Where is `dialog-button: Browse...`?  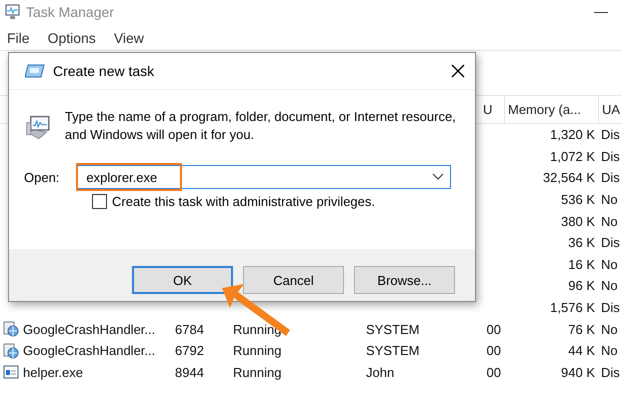
dialog-button: Browse... is located at coordinates (404, 280).